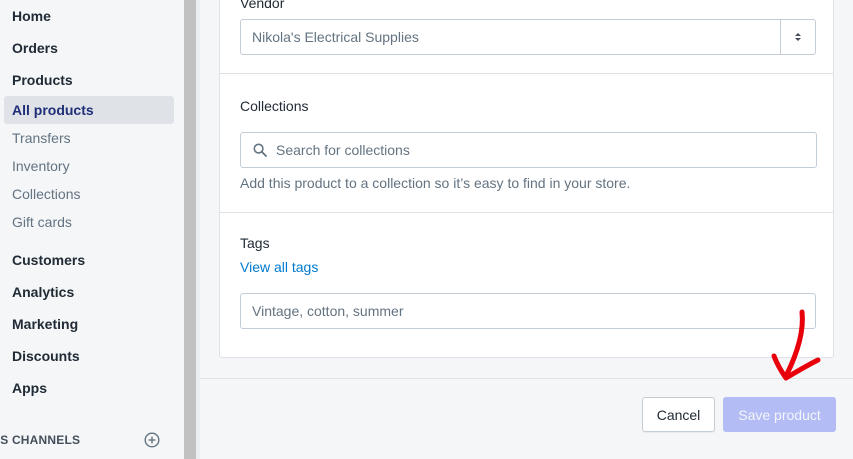 This screenshot has height=459, width=853. I want to click on sidebar-item-products: Products, so click(89, 80).